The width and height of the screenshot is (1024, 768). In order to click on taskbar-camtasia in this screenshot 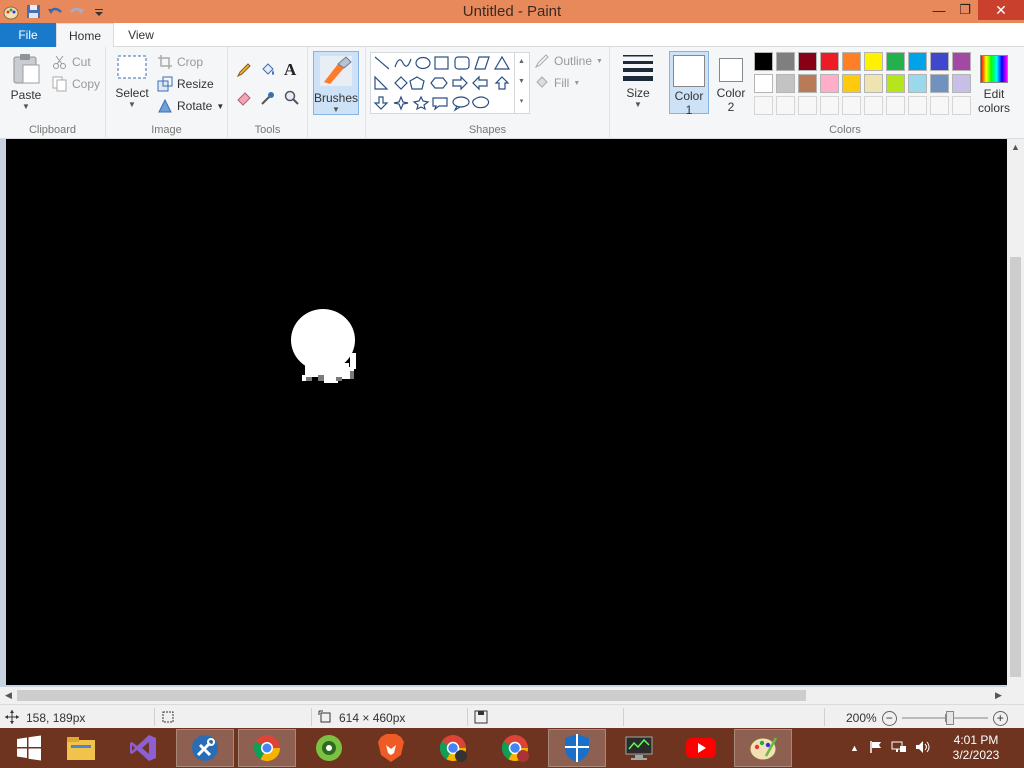, I will do `click(329, 748)`.